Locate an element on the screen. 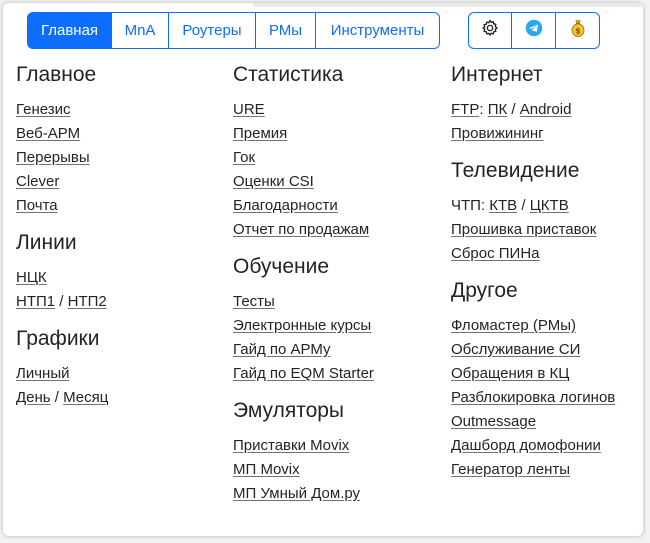  link-nck: НЦК is located at coordinates (31, 277).